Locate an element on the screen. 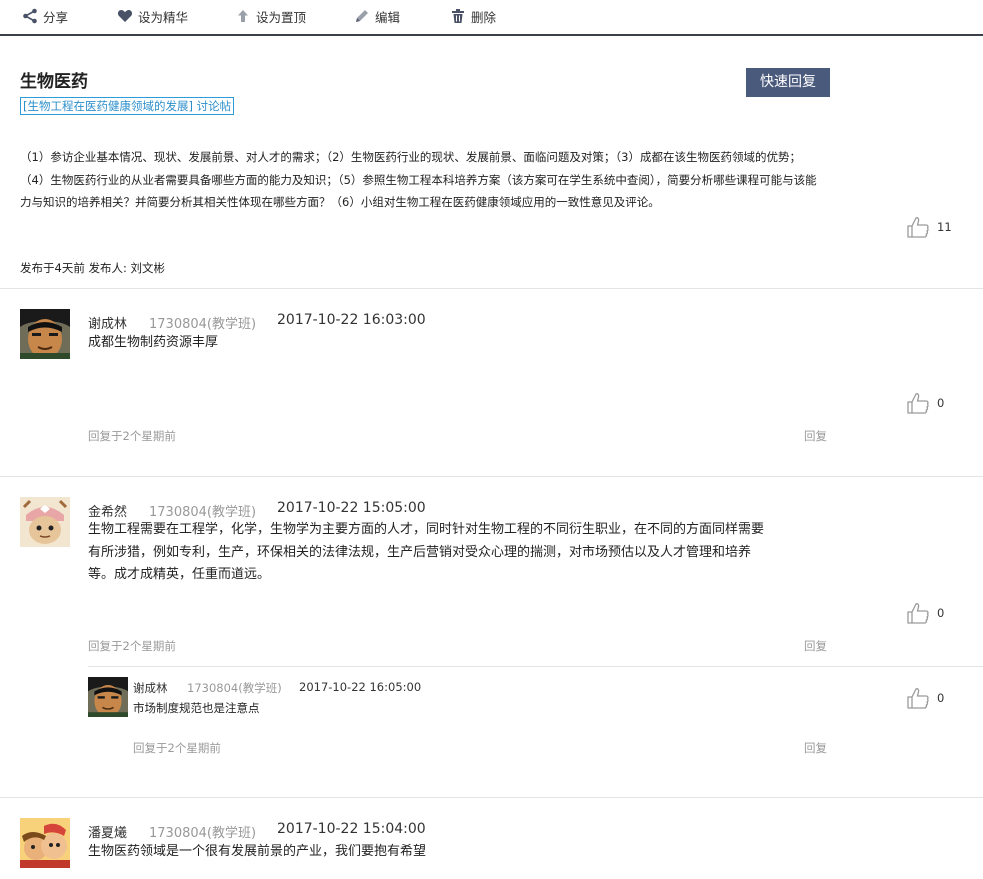 The width and height of the screenshot is (983, 879). comment-time: 2017-10-22 16:05:00 is located at coordinates (360, 687).